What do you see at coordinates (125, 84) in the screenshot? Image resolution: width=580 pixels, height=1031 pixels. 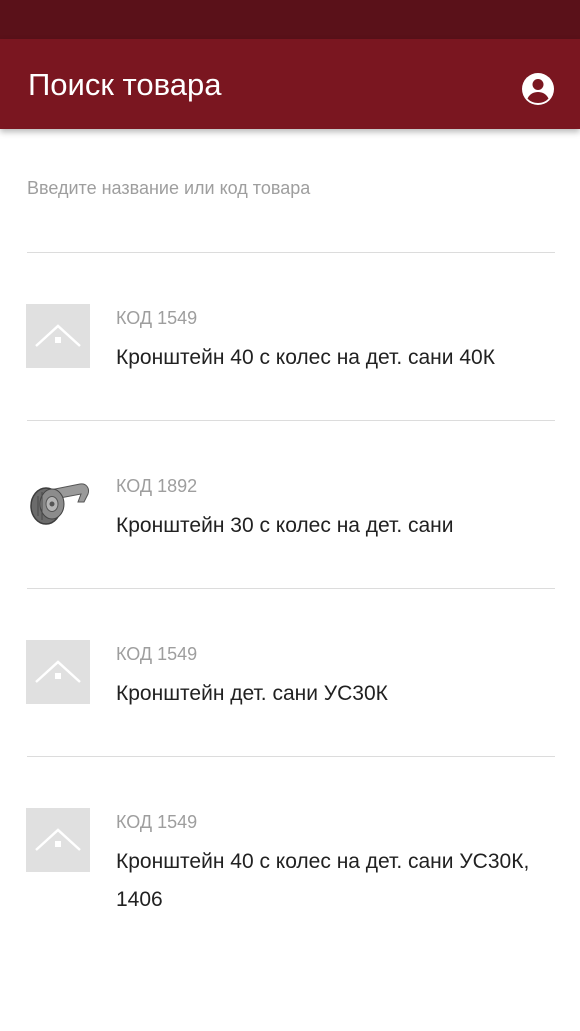 I see `page-title: Поиск товара` at bounding box center [125, 84].